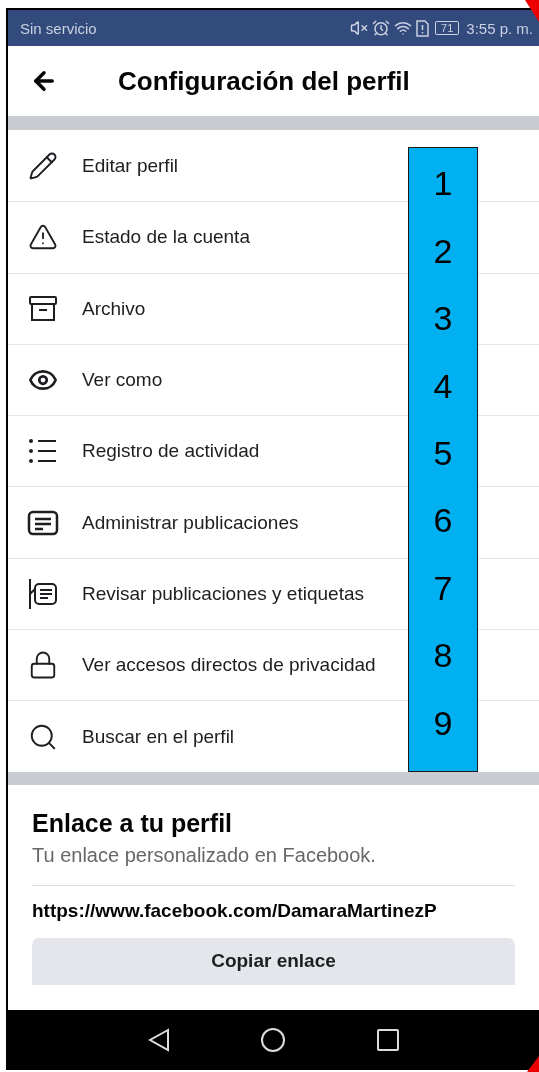 Image resolution: width=539 pixels, height=1072 pixels. I want to click on annotation-number: 8, so click(443, 656).